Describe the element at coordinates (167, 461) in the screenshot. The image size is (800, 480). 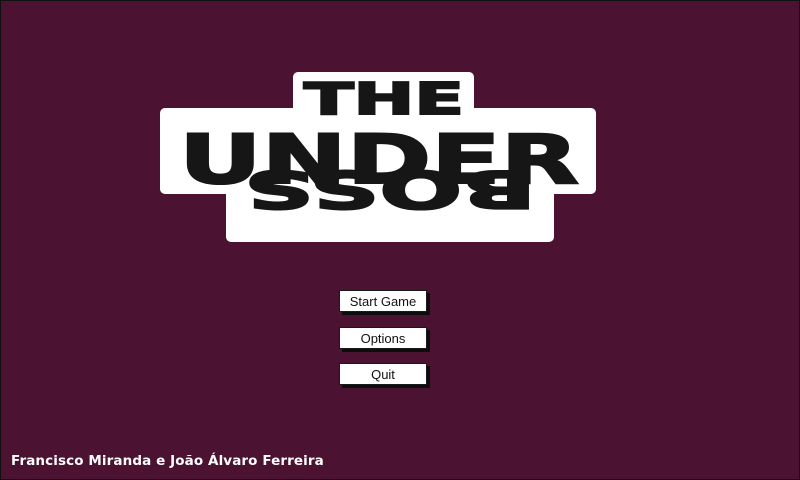
I see `credits-text: Francisco Miranda e João Álvaro Ferreira` at that location.